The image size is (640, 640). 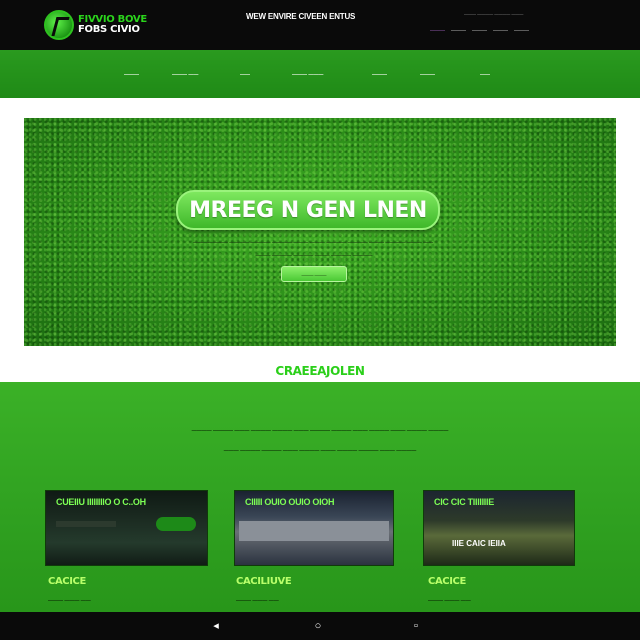 I want to click on main-nav: ——— ——— —— —— ——— ——— ——— ——— ——, so click(x=320, y=74).